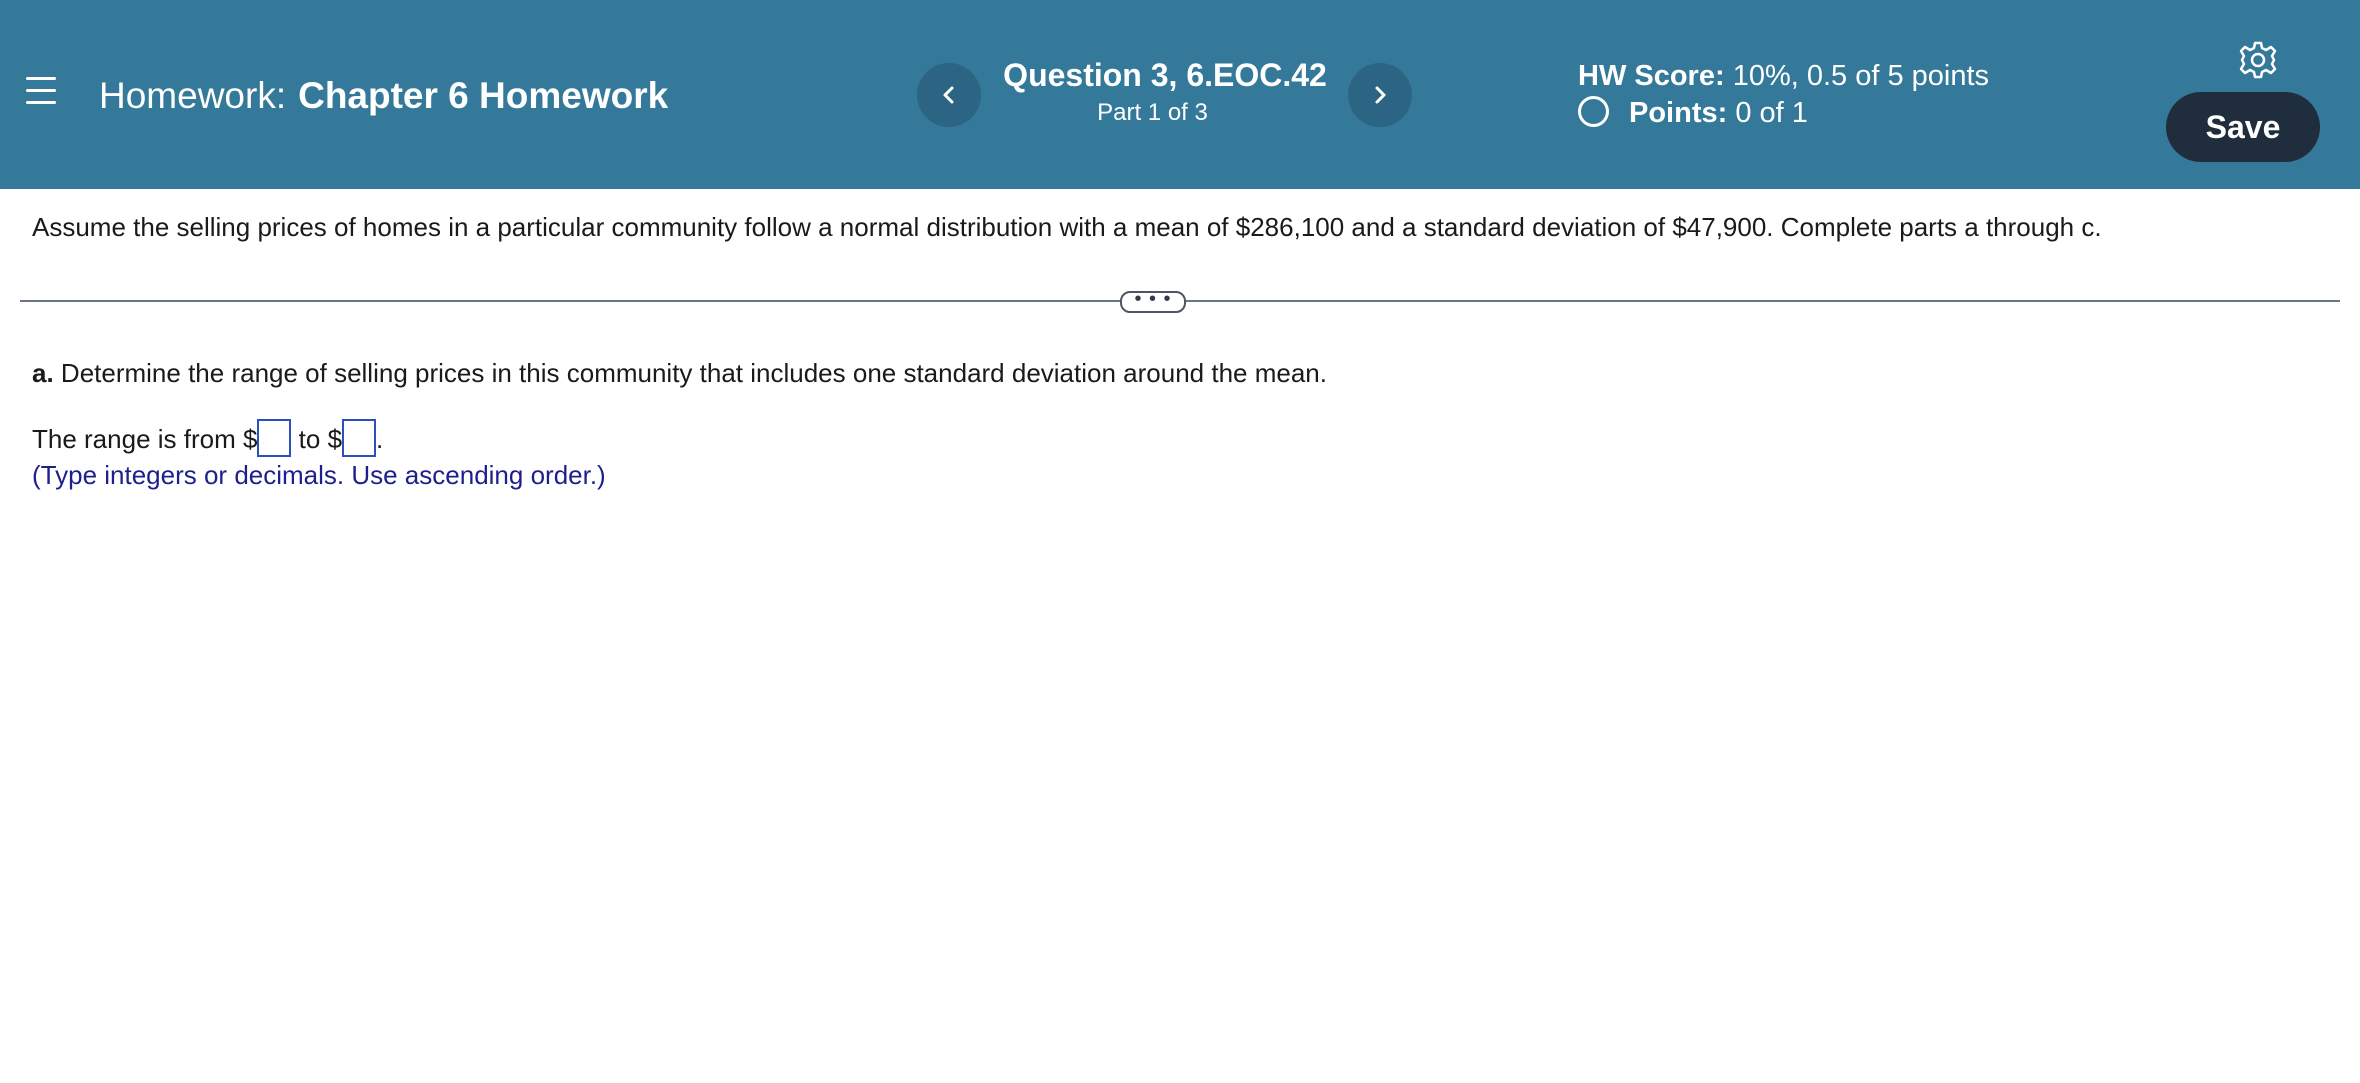  What do you see at coordinates (359, 438) in the screenshot?
I see `range-upper-input` at bounding box center [359, 438].